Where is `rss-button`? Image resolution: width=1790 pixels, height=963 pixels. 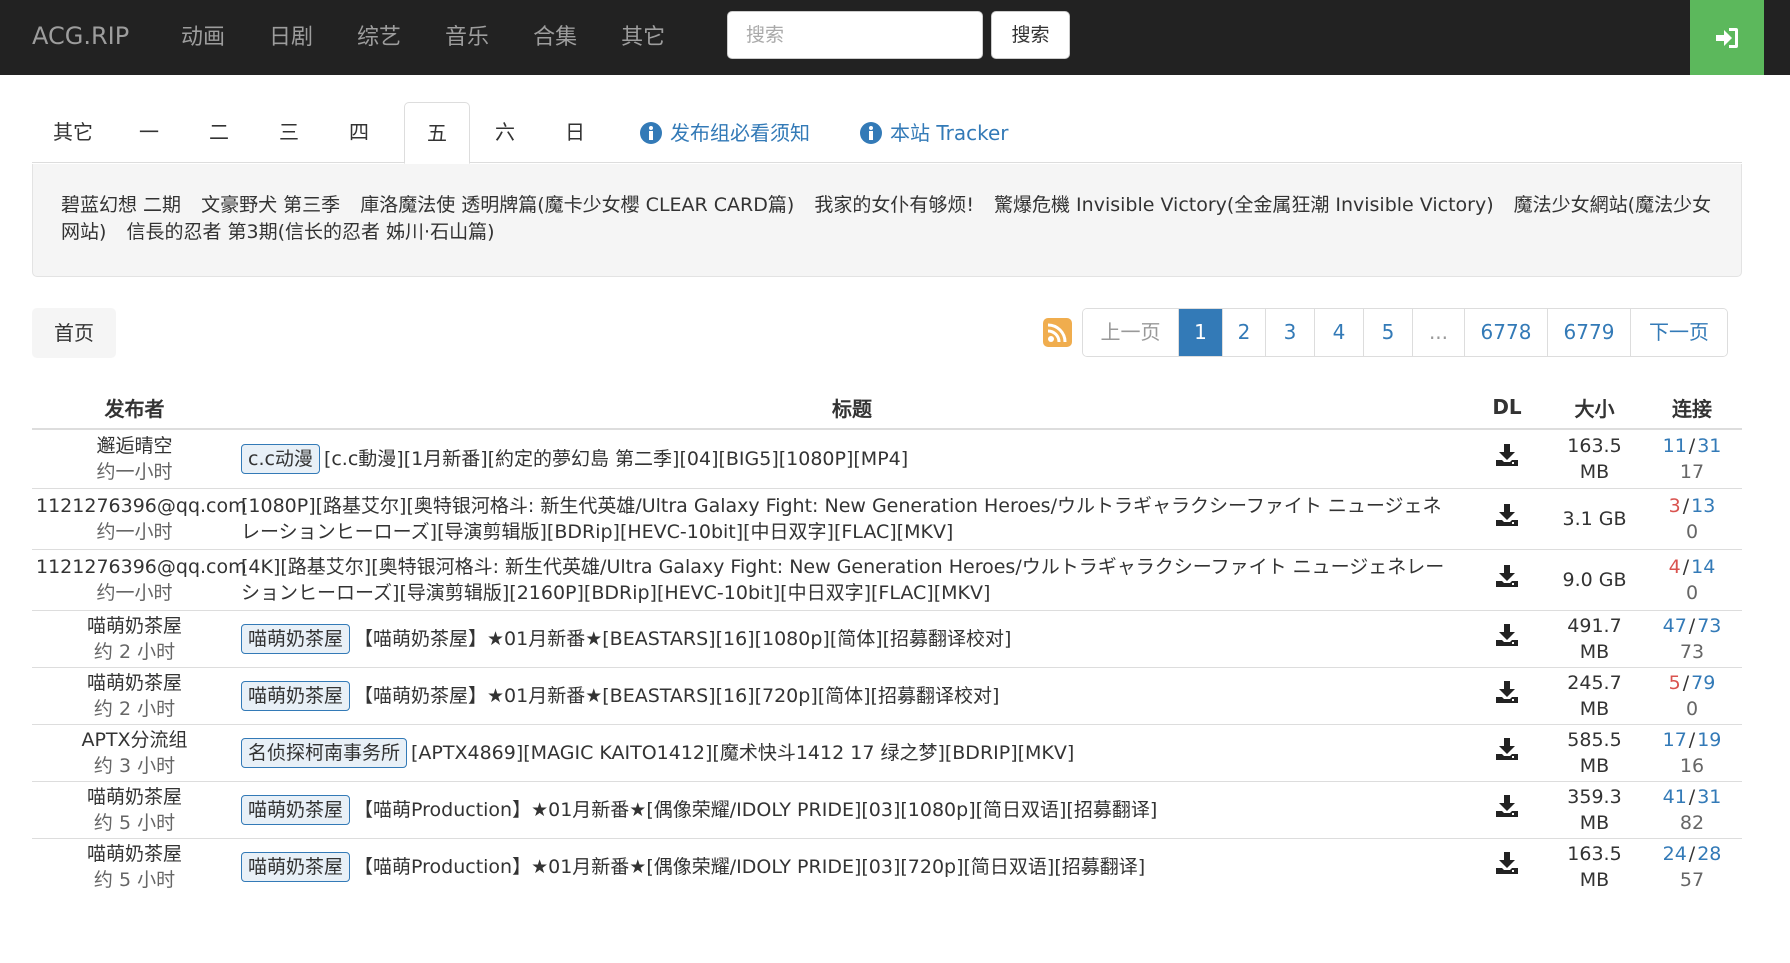 rss-button is located at coordinates (1057, 332).